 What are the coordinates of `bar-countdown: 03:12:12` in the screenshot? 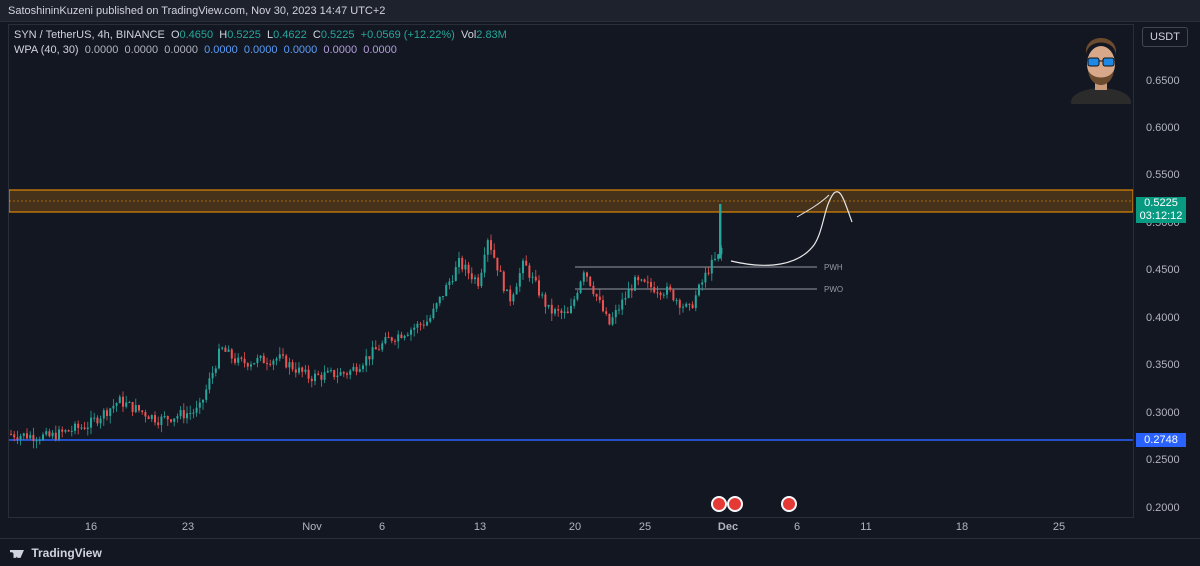 It's located at (1161, 216).